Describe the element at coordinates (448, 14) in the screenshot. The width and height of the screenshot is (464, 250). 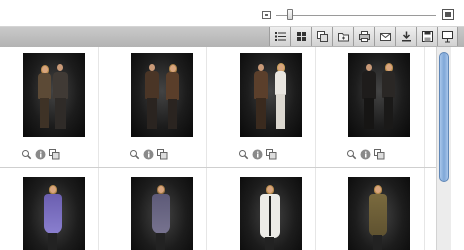
I see `zoom-in-icon` at that location.